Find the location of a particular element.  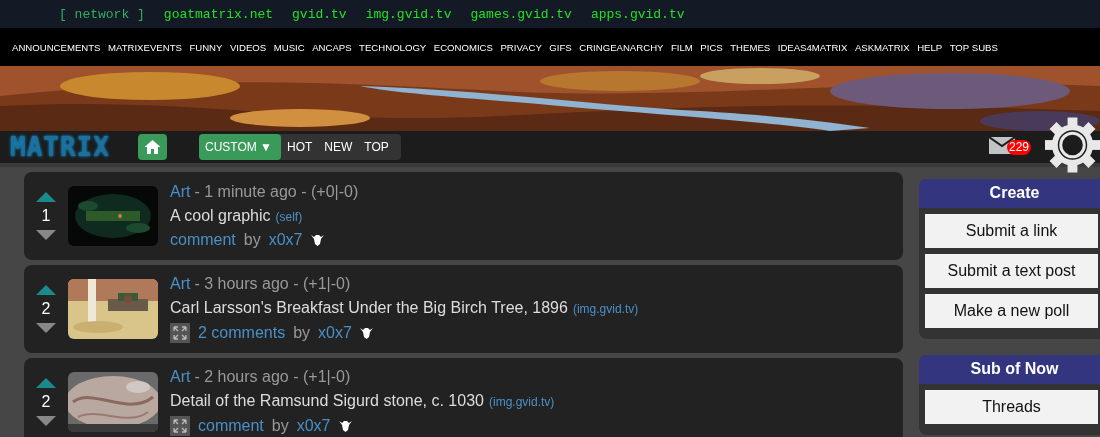

nav-link: GIFS is located at coordinates (560, 47).